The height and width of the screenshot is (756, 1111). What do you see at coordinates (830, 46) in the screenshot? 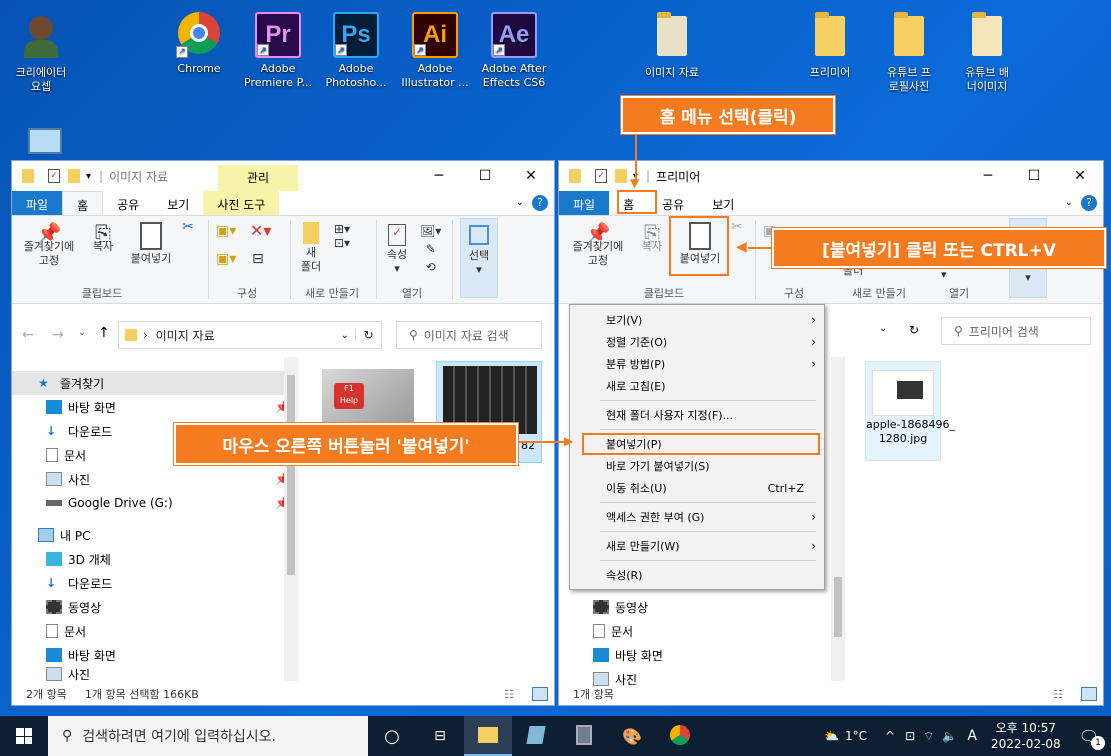
I see `desktop-icon-premiere-folder: 프리미어` at bounding box center [830, 46].